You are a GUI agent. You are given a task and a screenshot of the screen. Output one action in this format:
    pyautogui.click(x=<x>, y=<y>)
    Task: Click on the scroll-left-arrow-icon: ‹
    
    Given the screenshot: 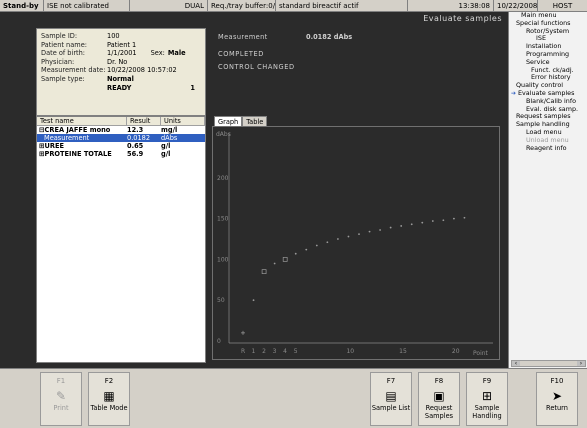 What is the action you would take?
    pyautogui.click(x=516, y=364)
    